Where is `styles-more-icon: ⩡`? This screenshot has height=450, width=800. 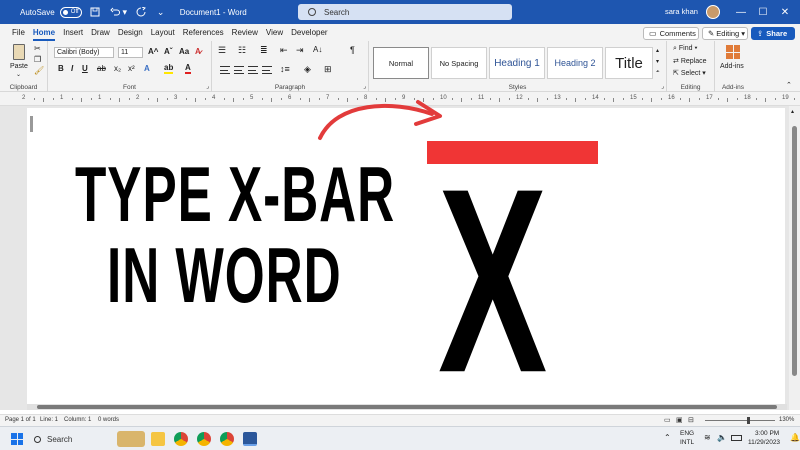 styles-more-icon: ⩡ is located at coordinates (657, 72).